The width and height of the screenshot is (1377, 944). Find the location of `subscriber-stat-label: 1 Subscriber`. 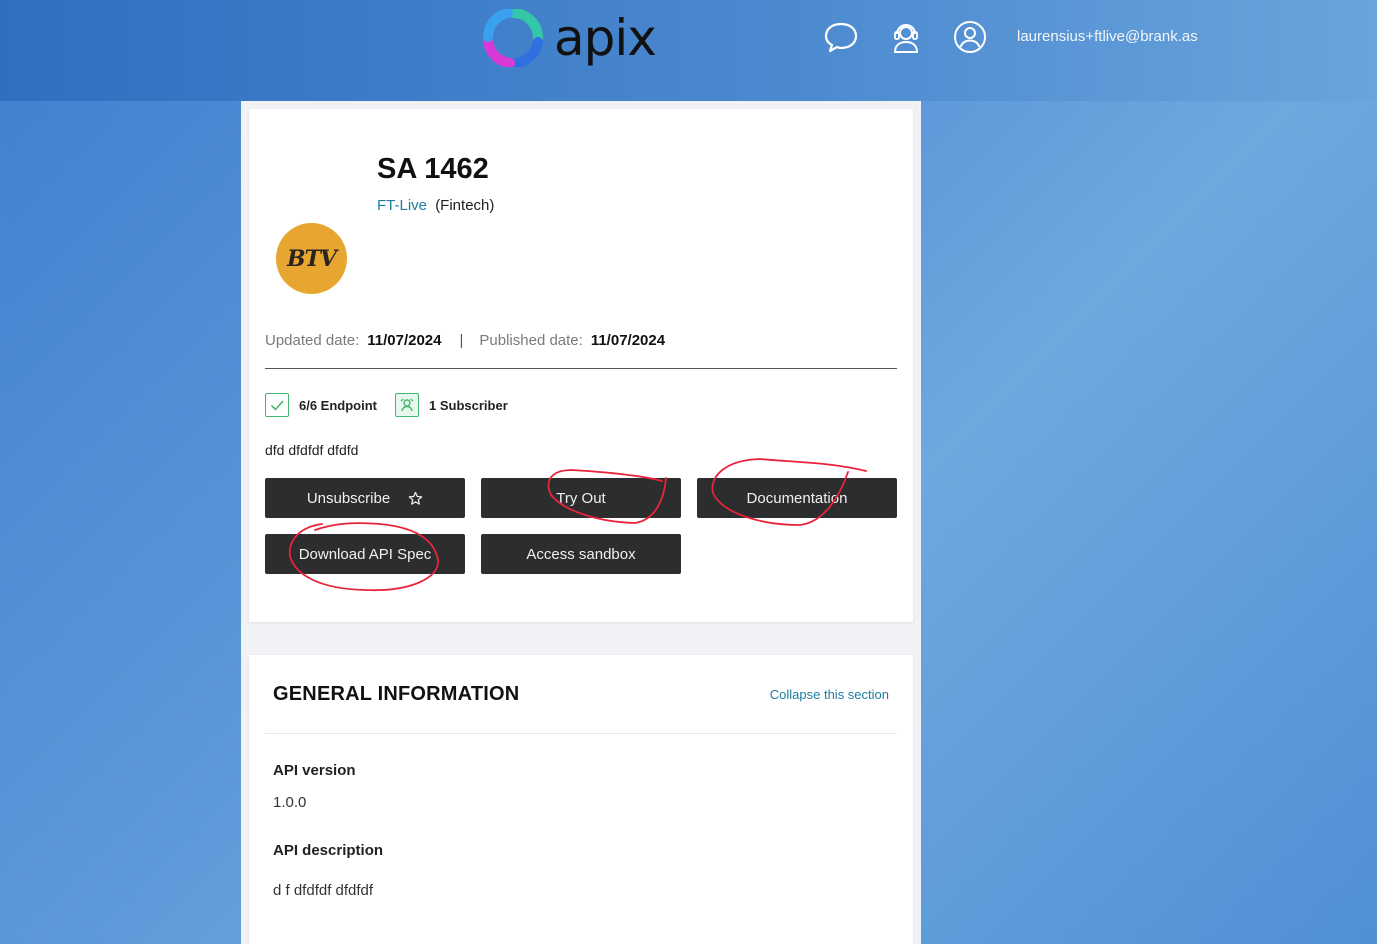

subscriber-stat-label: 1 Subscriber is located at coordinates (468, 405).